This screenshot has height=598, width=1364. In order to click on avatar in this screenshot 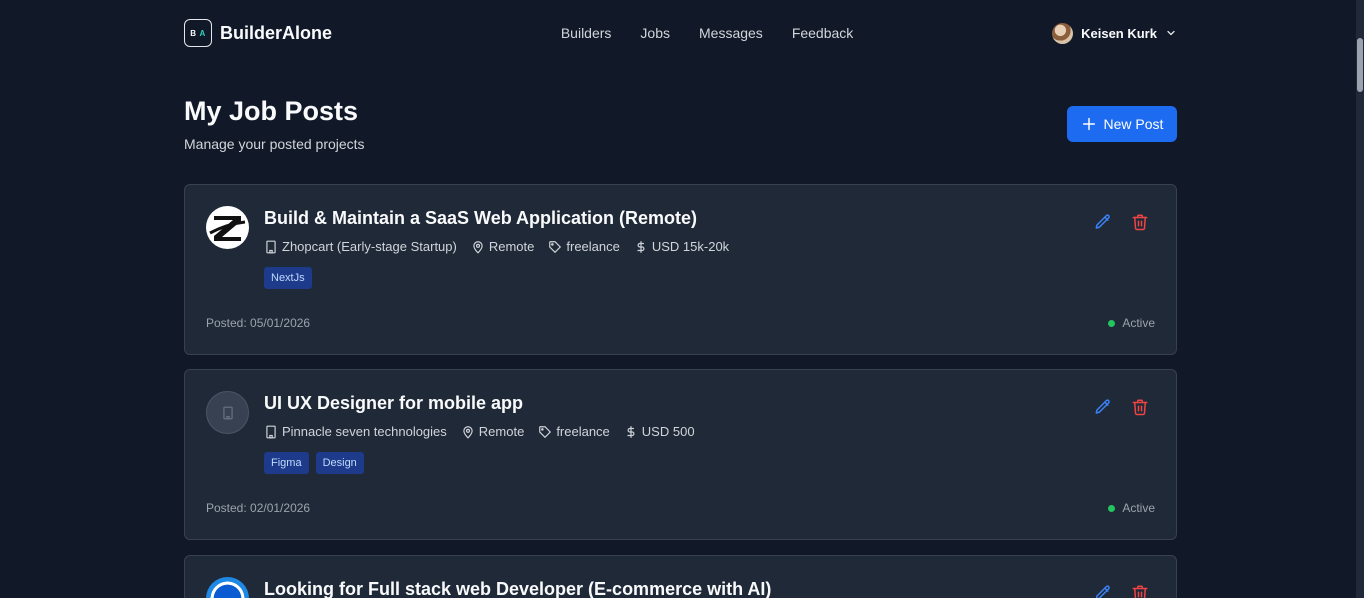, I will do `click(1063, 33)`.